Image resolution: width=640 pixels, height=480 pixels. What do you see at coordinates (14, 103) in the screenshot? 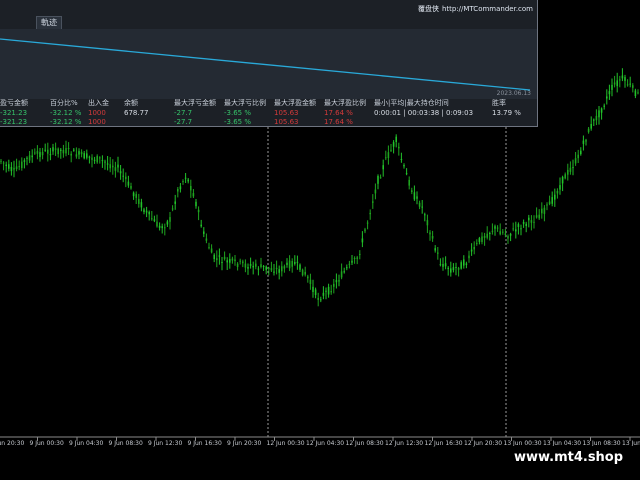
I see `stat-cell: 盈亏金额` at bounding box center [14, 103].